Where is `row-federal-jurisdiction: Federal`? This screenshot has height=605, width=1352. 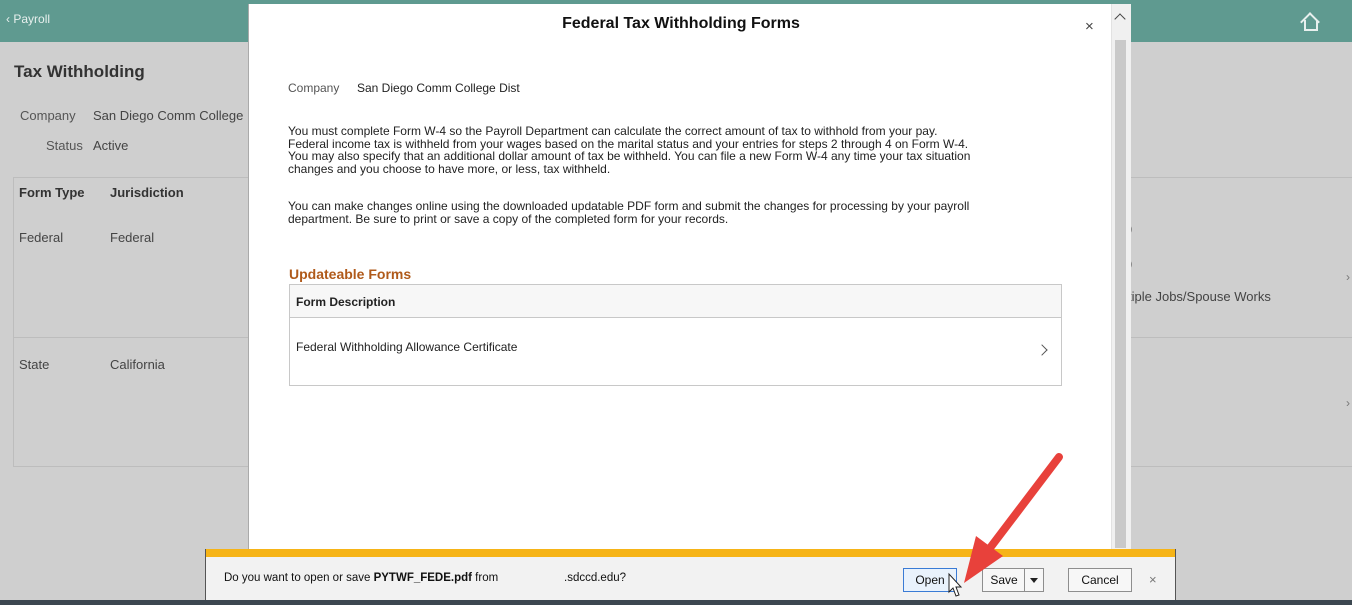 row-federal-jurisdiction: Federal is located at coordinates (132, 237).